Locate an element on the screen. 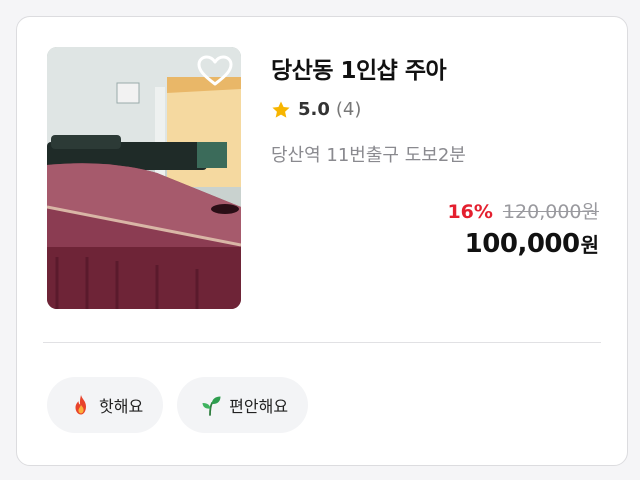 The image size is (640, 480). tag-list: 핫해요 편안해요 is located at coordinates (178, 405).